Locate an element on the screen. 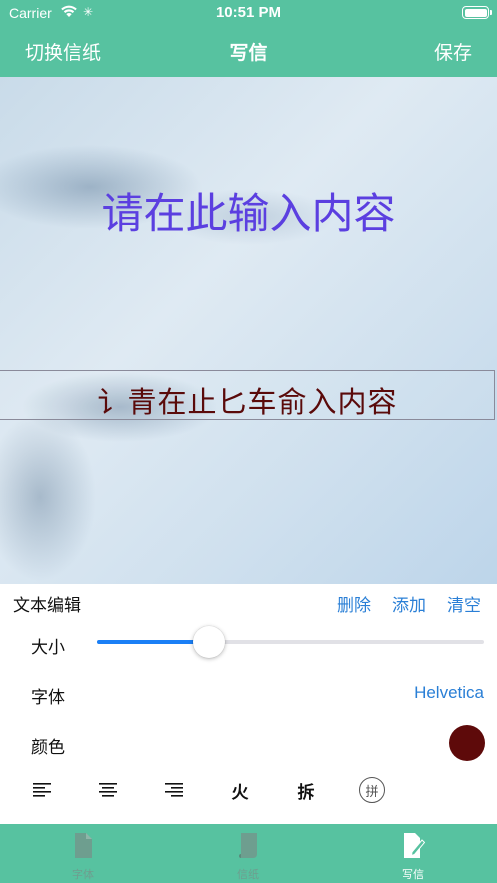 This screenshot has width=497, height=883. color-label: 颜色 is located at coordinates (48, 748).